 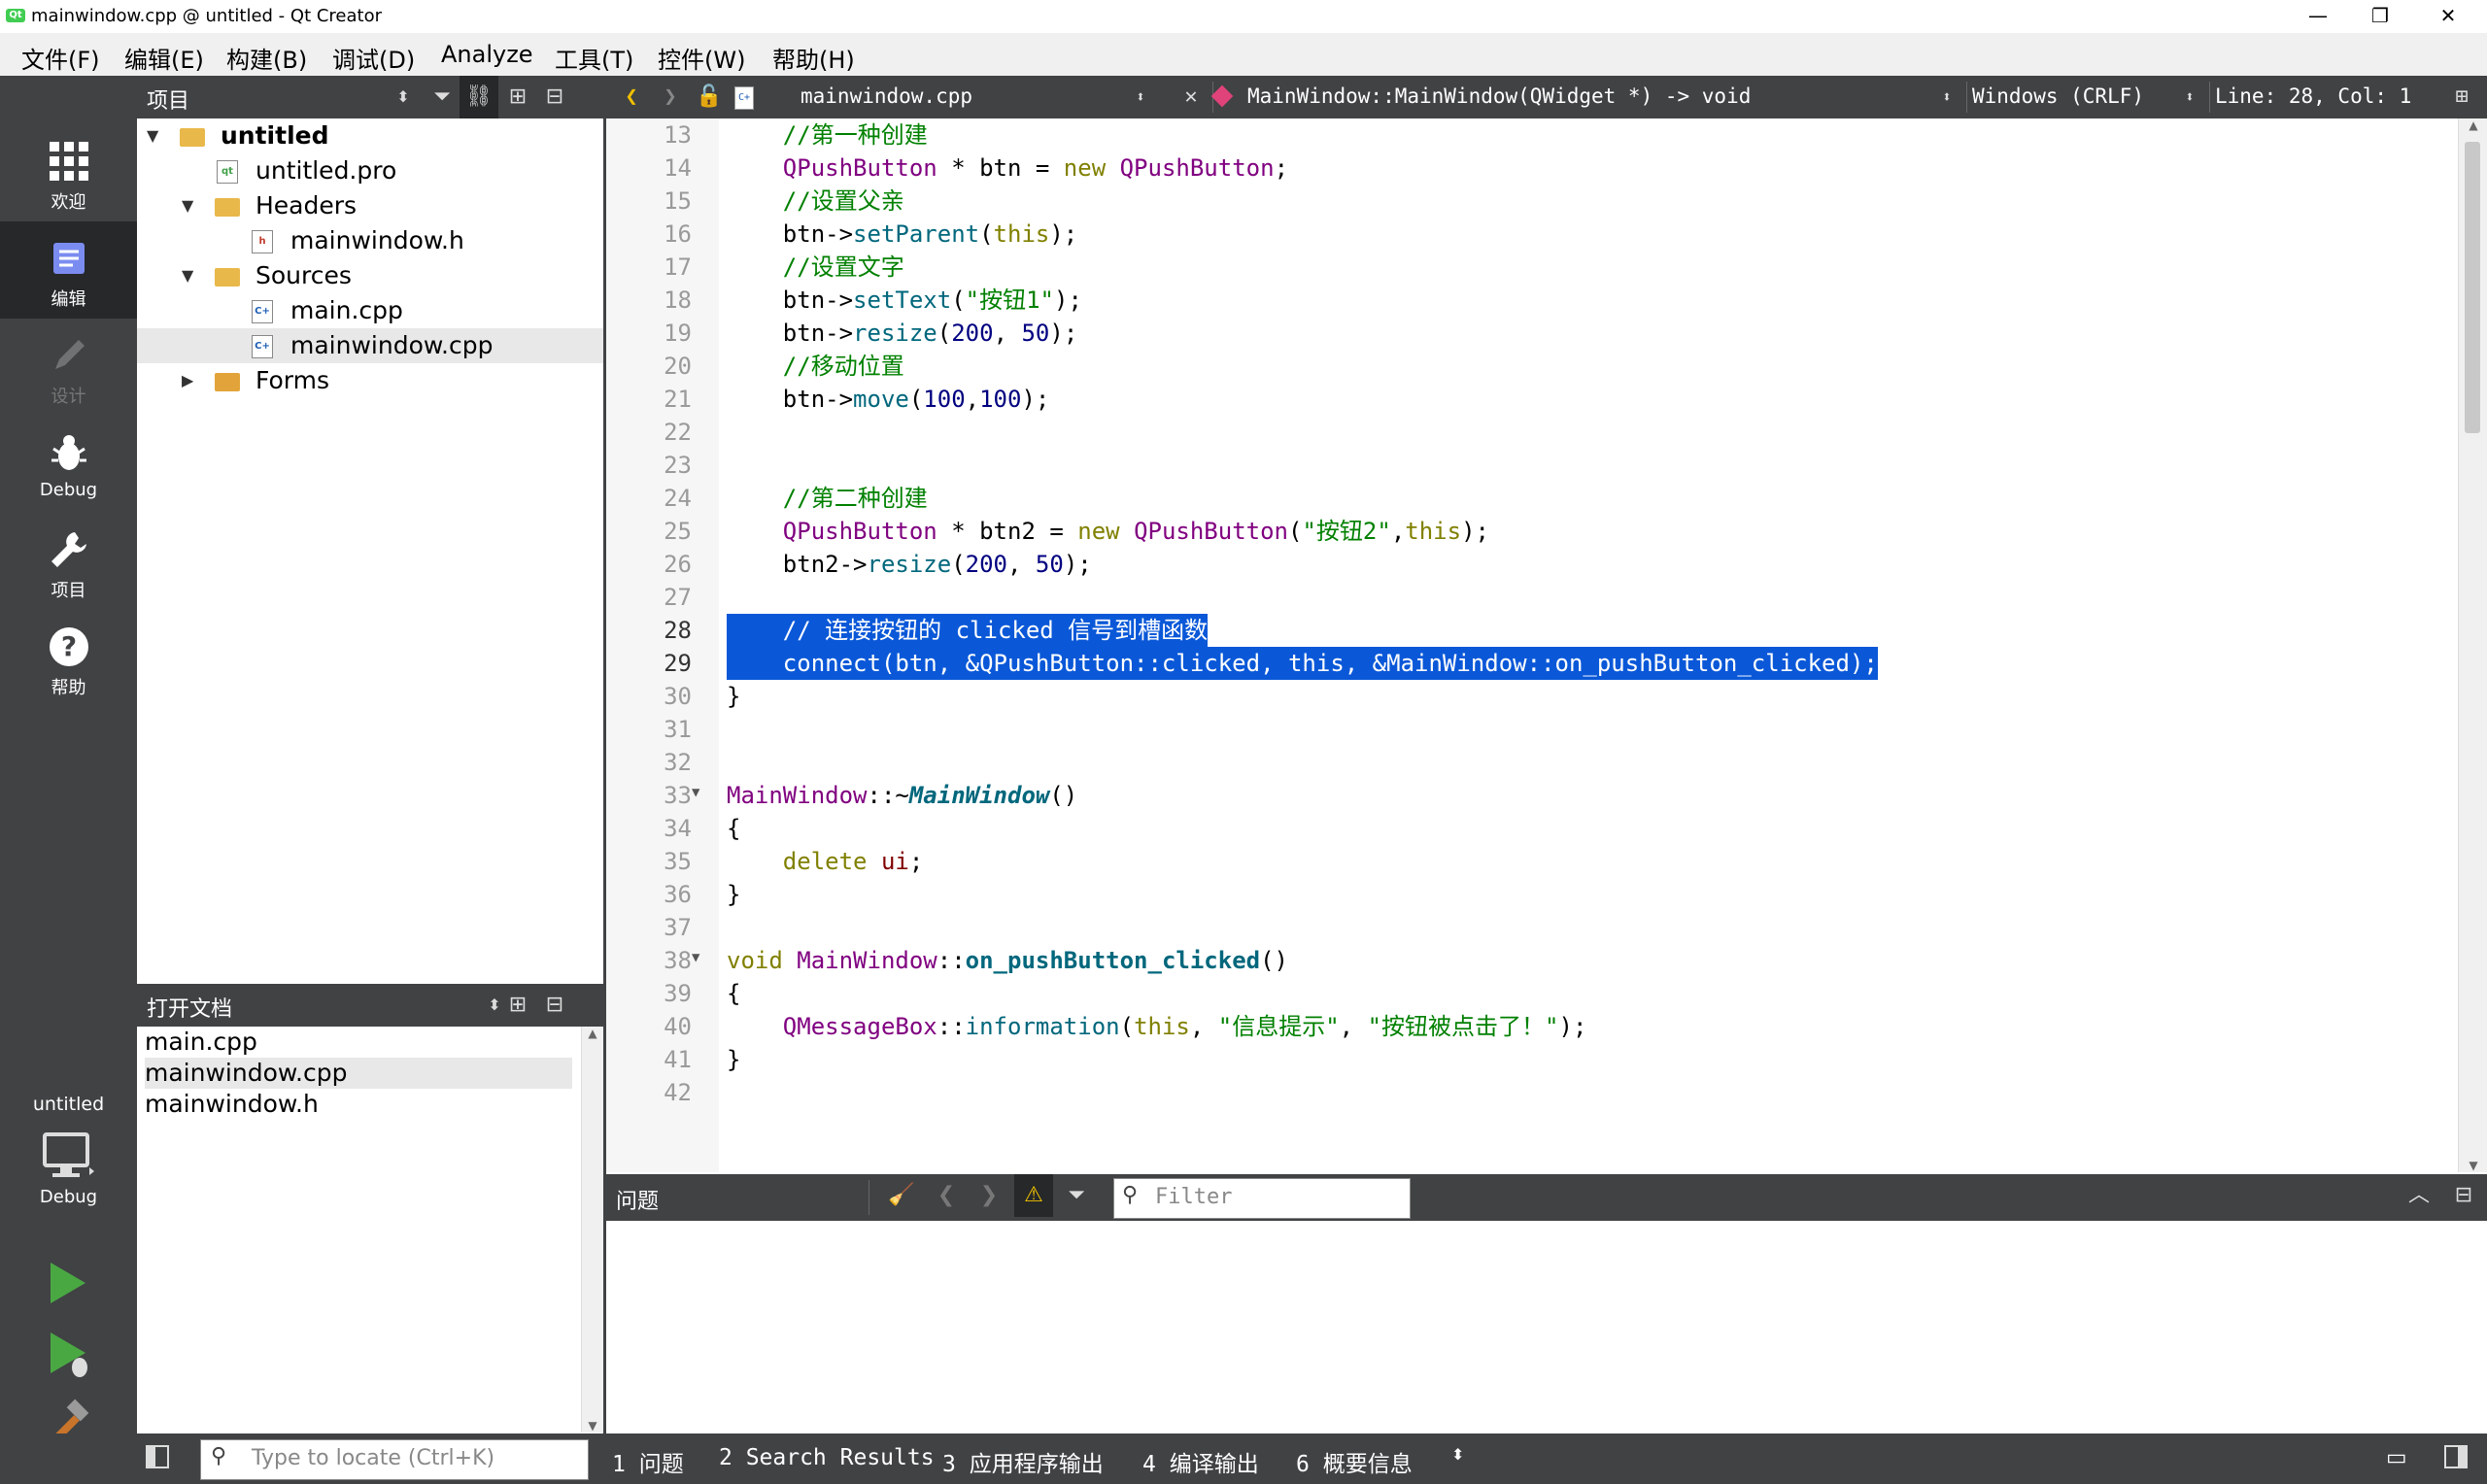 I want to click on tree-item-mainwindow-cpp: C+ mainwindow.cpp, so click(x=370, y=345).